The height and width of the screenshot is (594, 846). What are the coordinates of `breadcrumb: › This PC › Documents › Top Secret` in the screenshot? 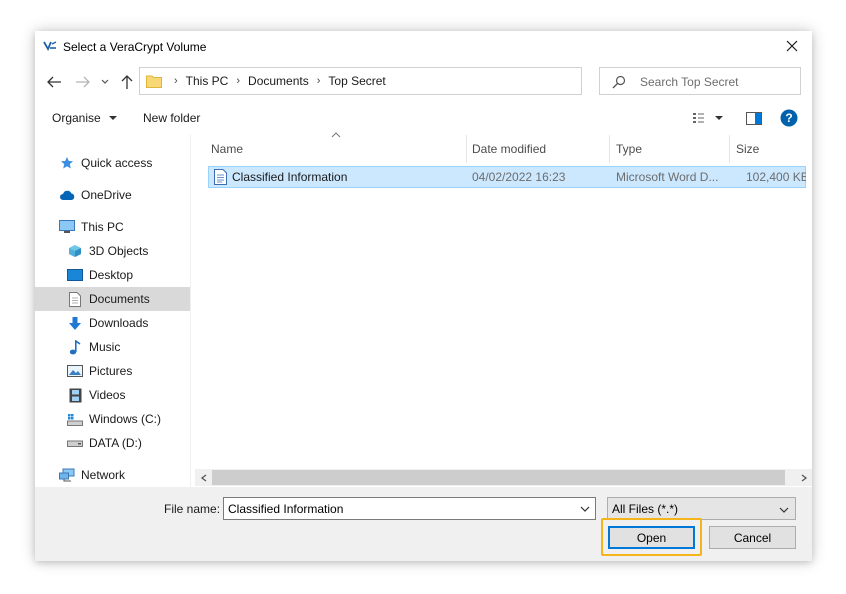 It's located at (276, 81).